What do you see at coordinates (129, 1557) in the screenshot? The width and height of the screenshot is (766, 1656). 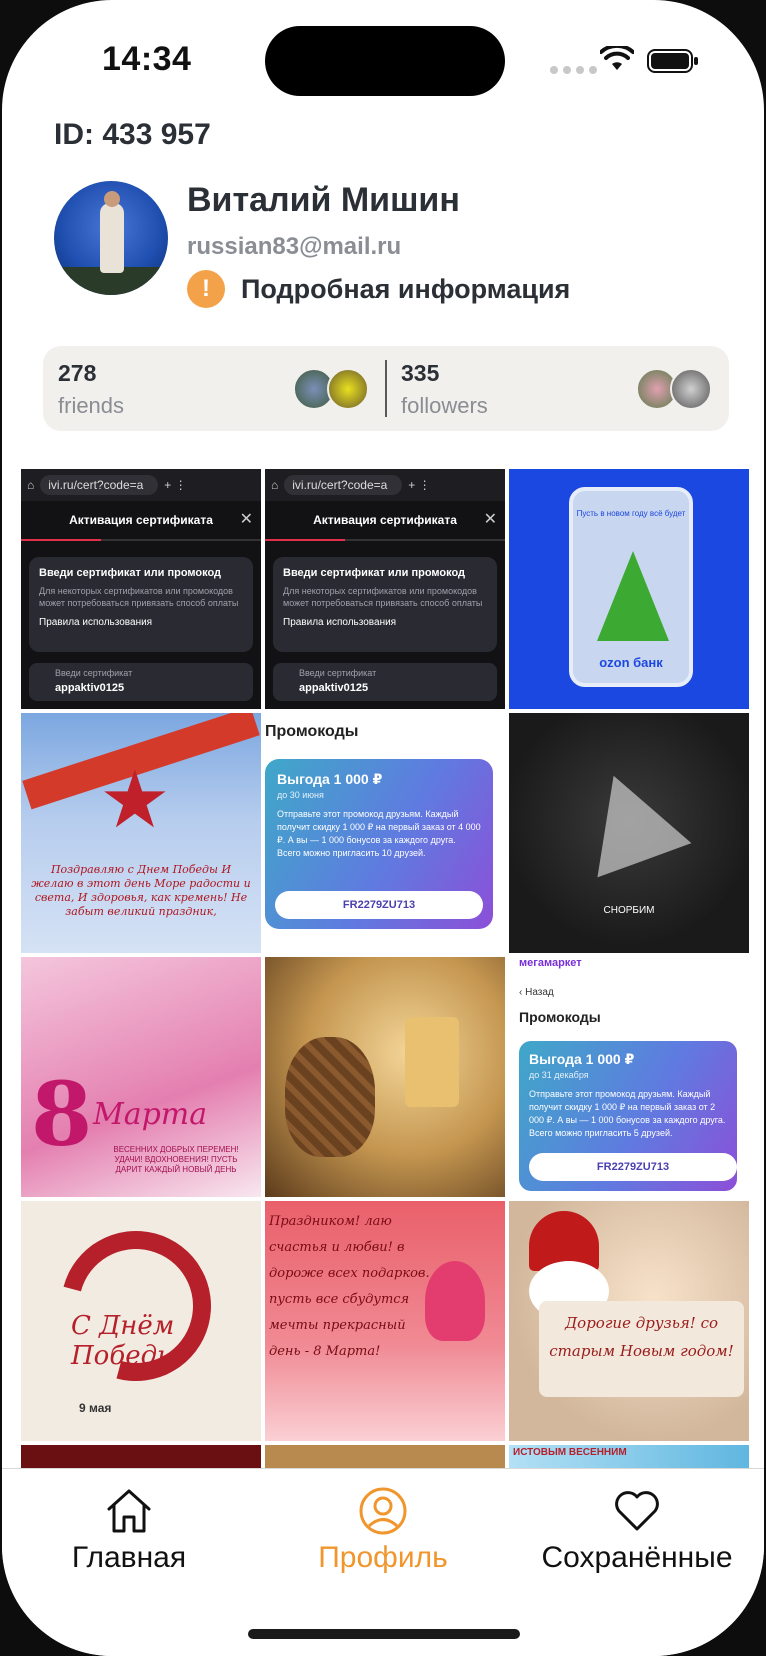 I see `tab-home-label: Главная` at bounding box center [129, 1557].